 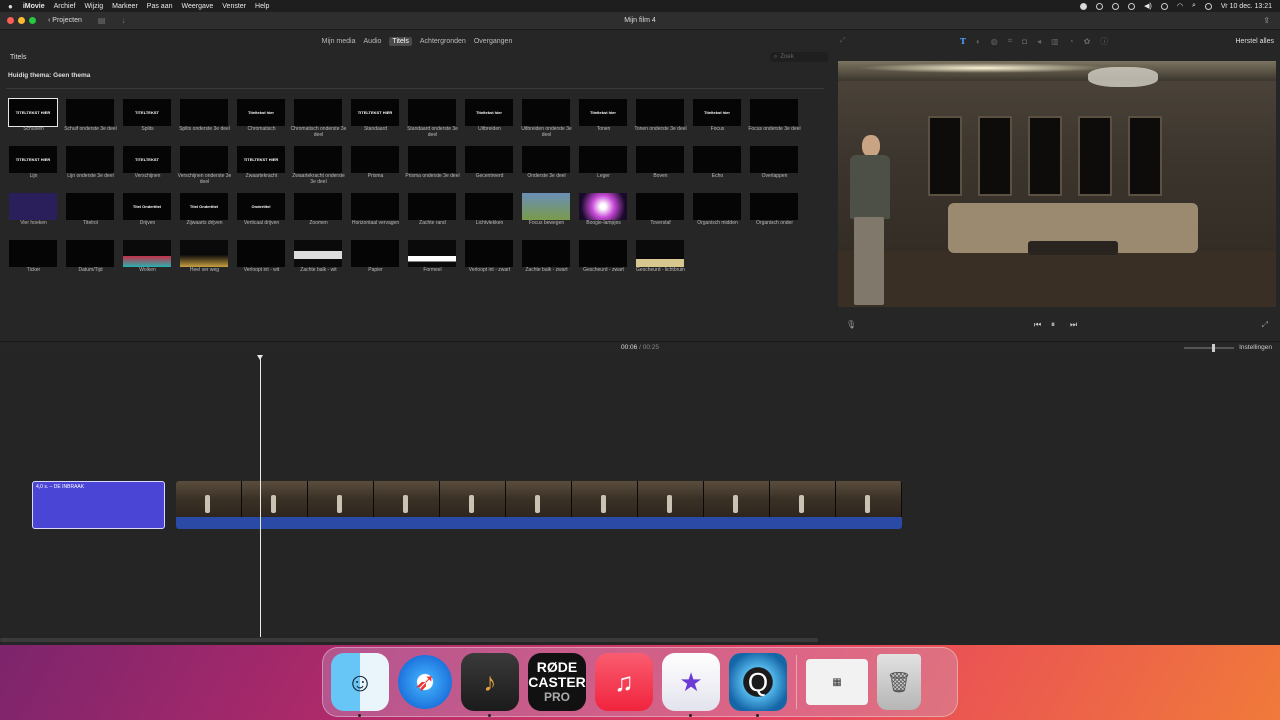 I want to click on title-template: TITELTEKST Verschijnen, so click(x=149, y=167).